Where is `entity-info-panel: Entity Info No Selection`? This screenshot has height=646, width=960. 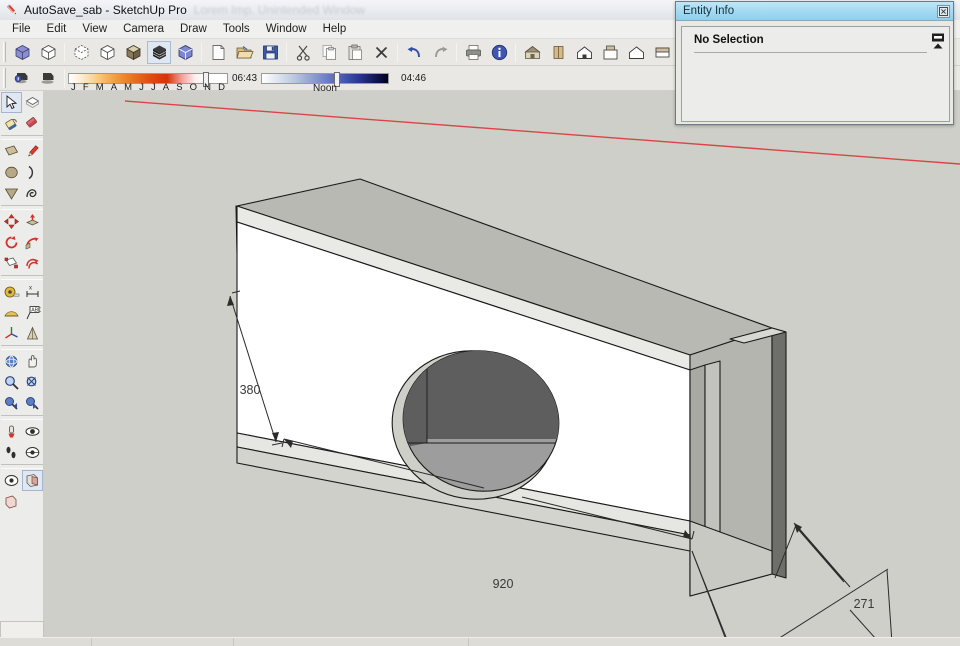
entity-info-panel: Entity Info No Selection is located at coordinates (814, 63).